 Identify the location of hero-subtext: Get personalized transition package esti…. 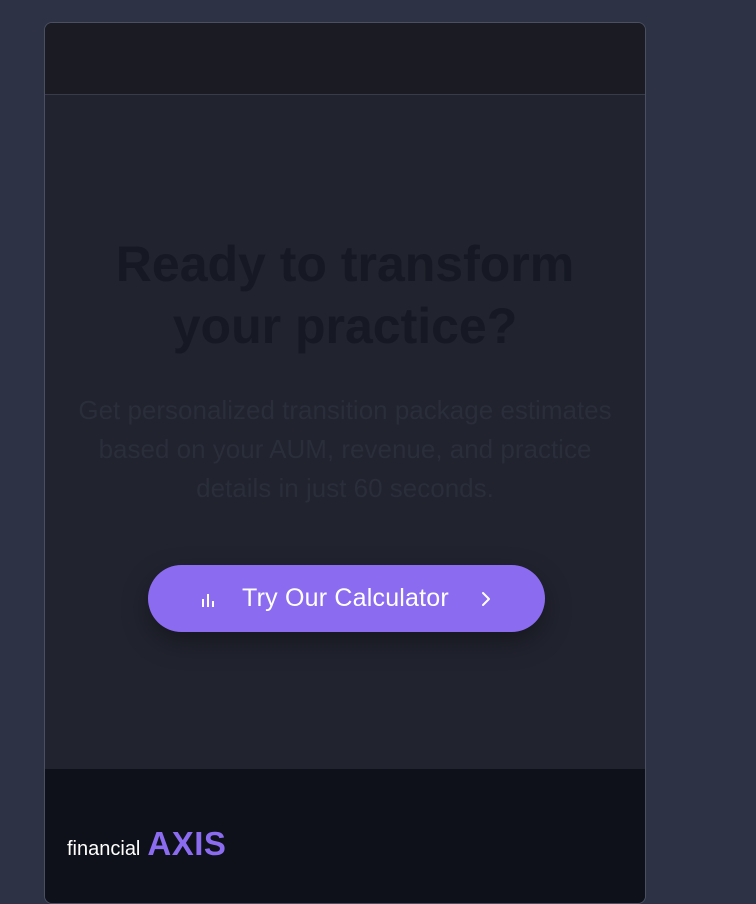
(345, 449).